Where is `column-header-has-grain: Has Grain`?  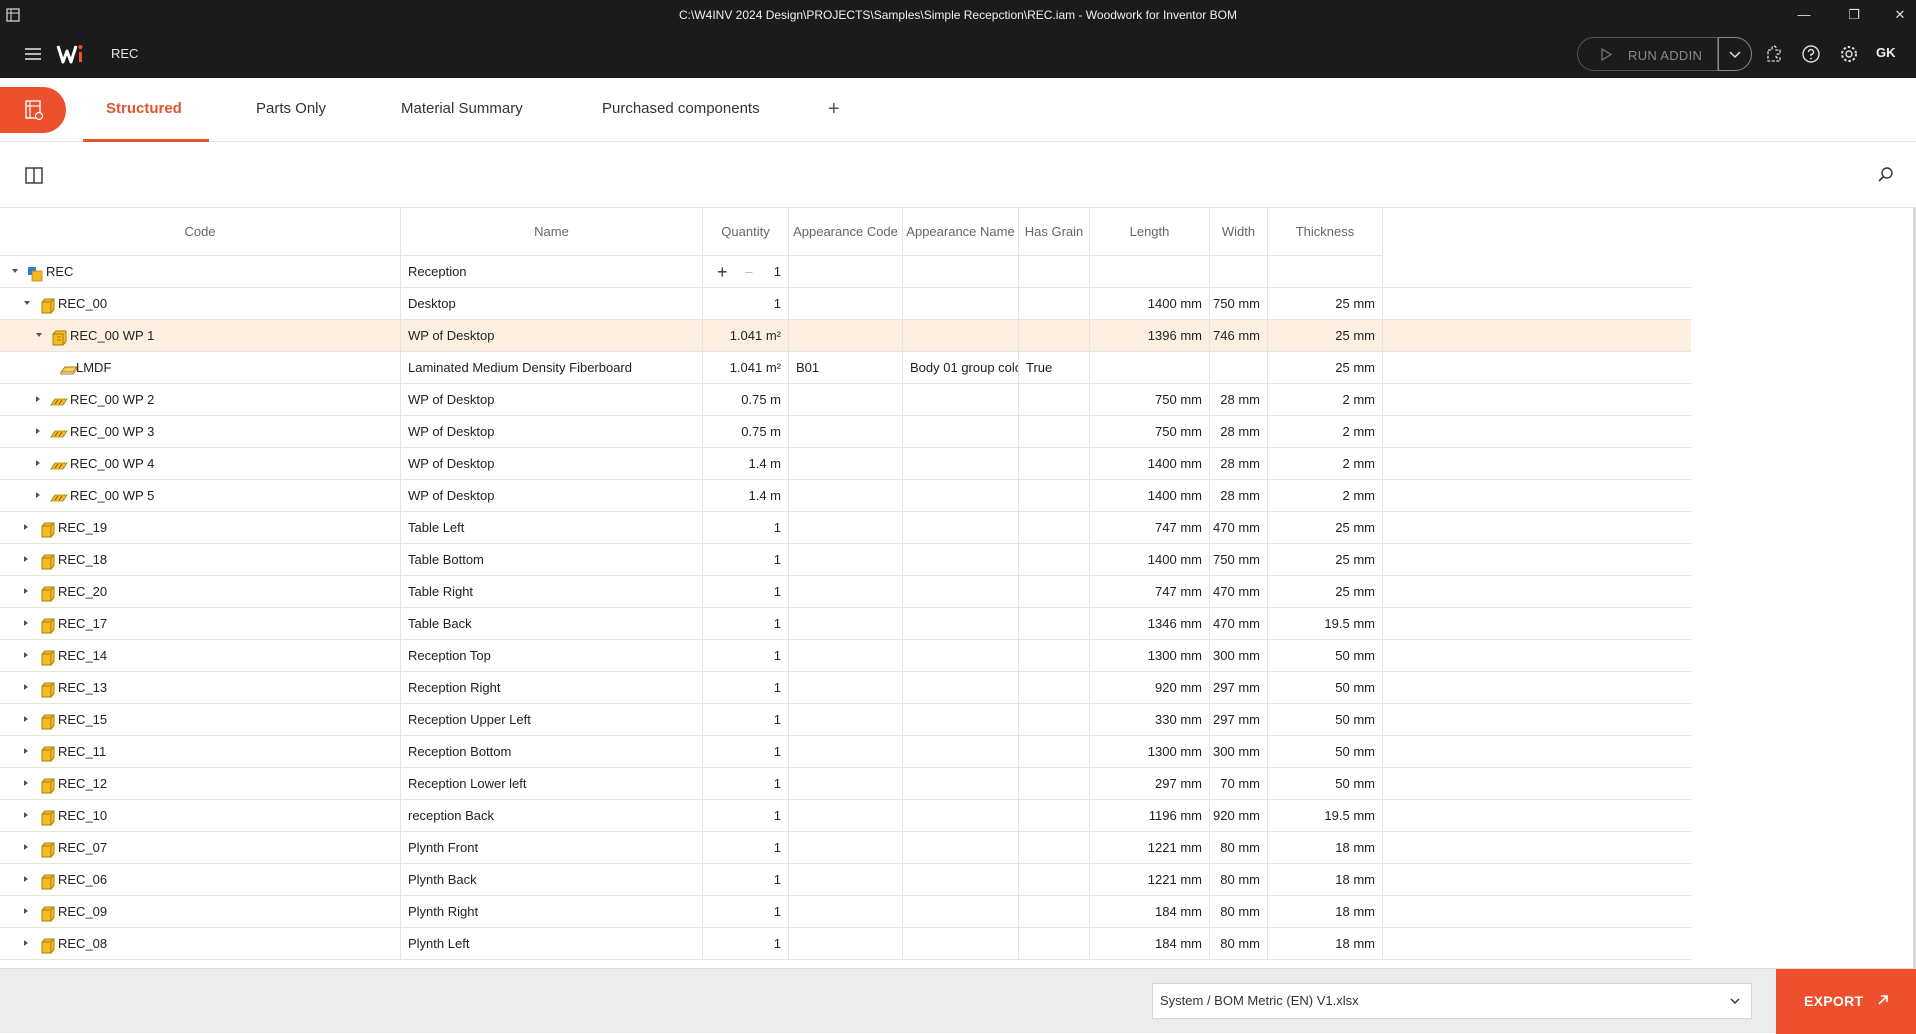
column-header-has-grain: Has Grain is located at coordinates (1054, 232).